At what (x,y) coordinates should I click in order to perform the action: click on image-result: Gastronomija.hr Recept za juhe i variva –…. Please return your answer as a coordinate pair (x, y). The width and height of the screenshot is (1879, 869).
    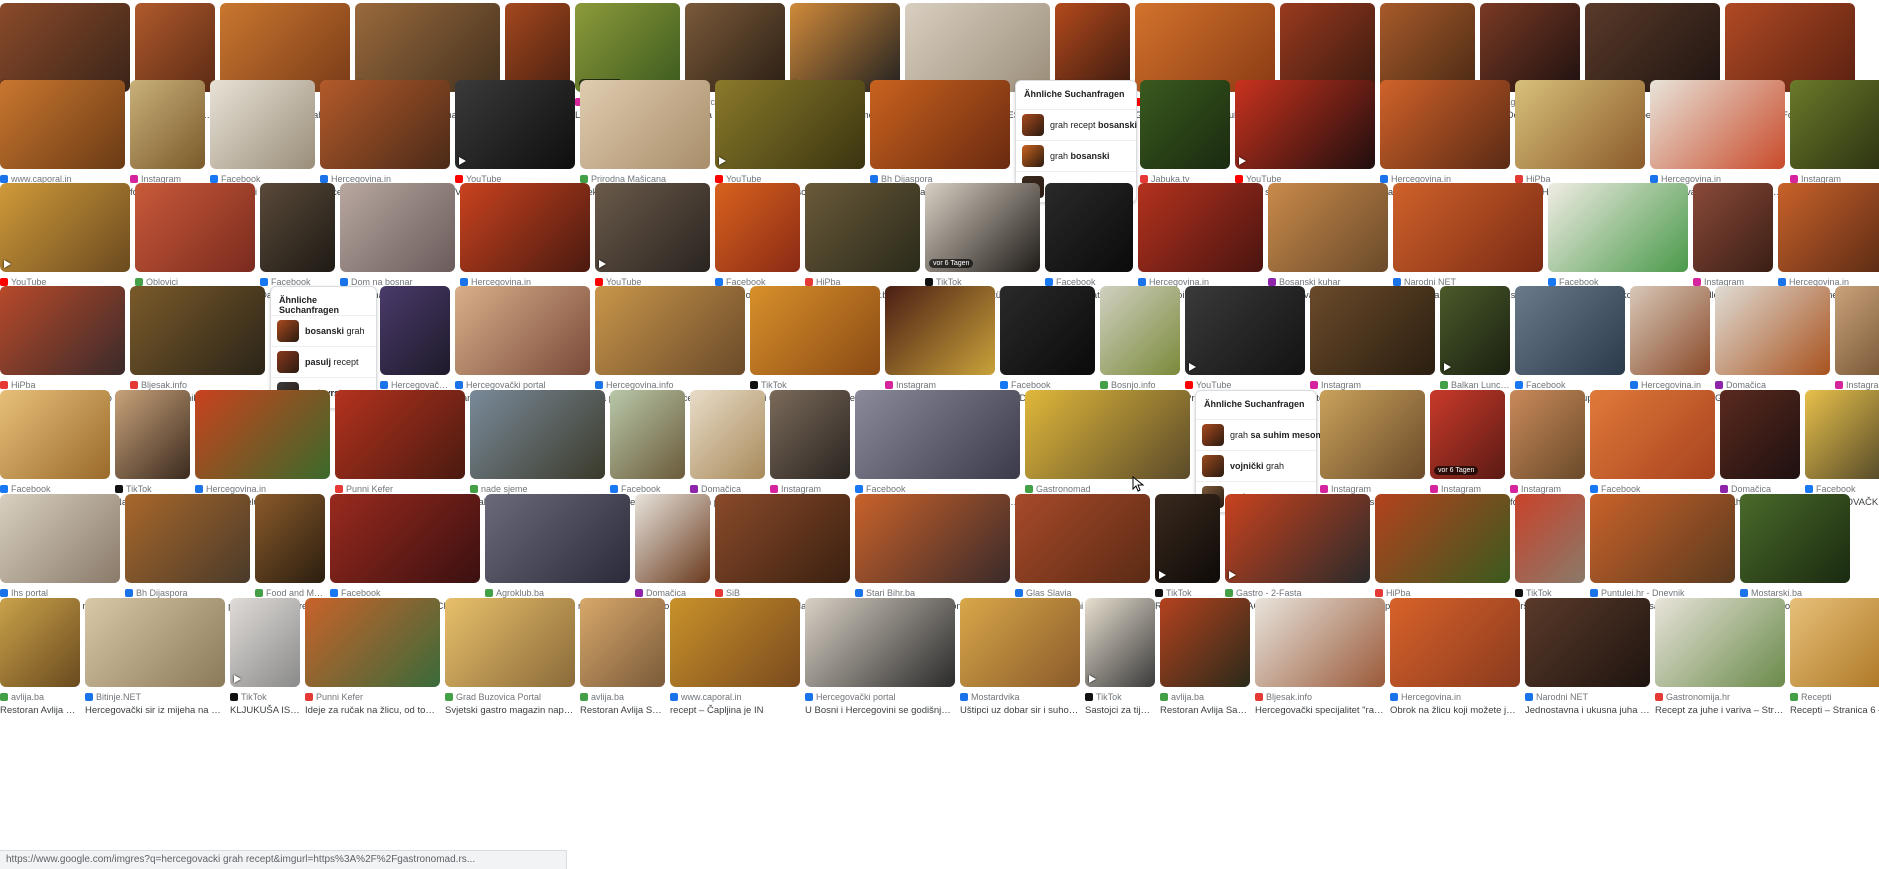
    Looking at the image, I should click on (1720, 661).